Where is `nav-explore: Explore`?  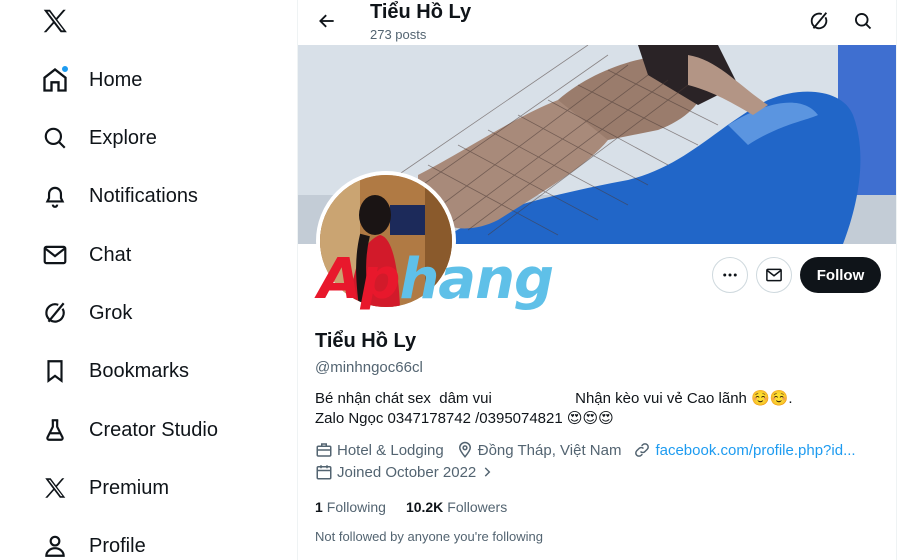 nav-explore: Explore is located at coordinates (98, 138).